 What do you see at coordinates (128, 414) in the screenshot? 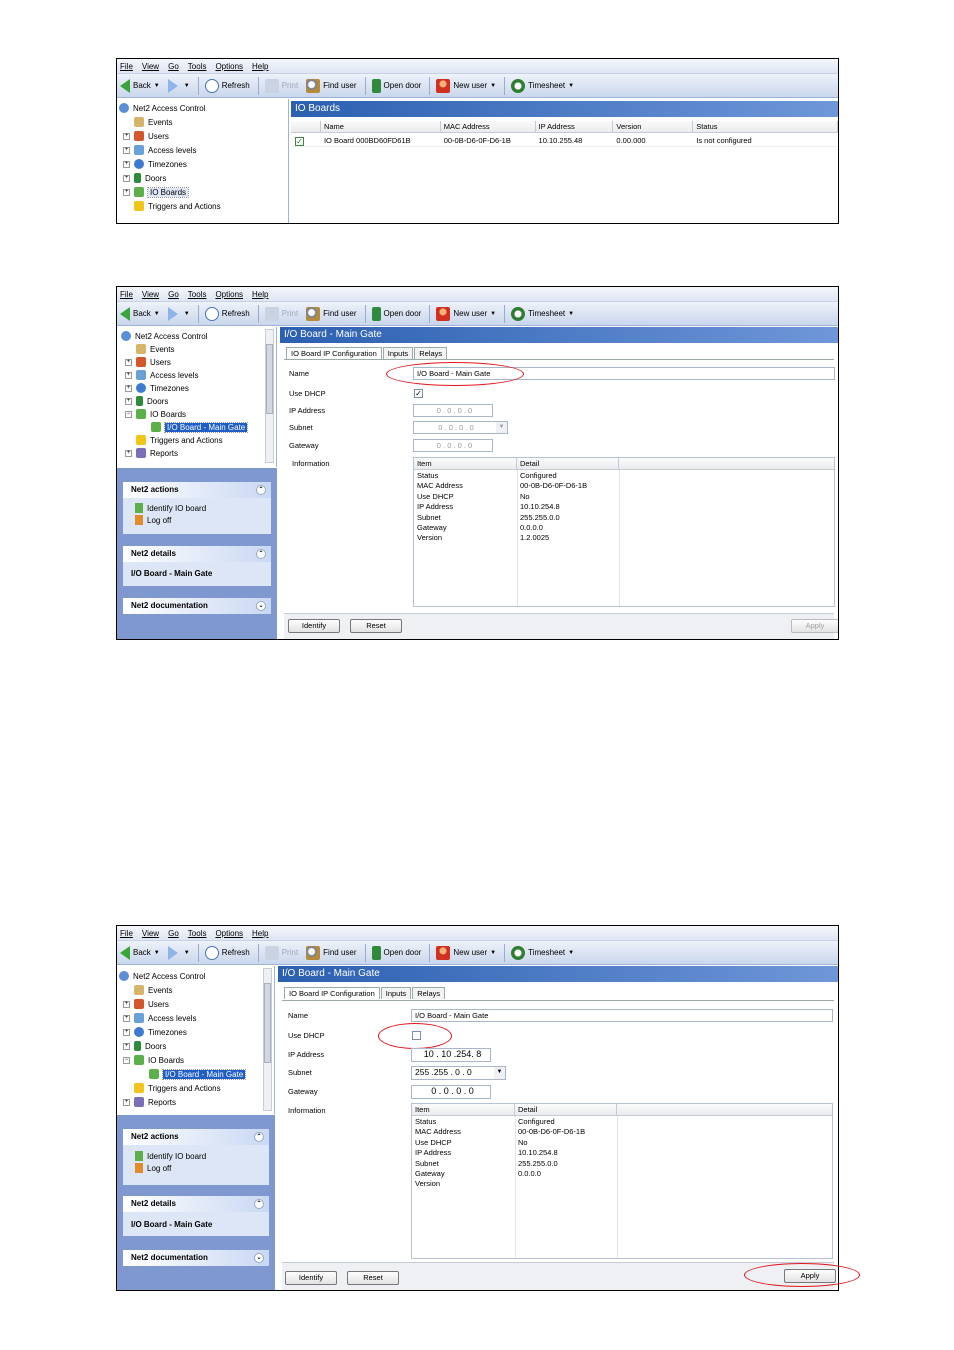
I see `collapse-icon: −` at bounding box center [128, 414].